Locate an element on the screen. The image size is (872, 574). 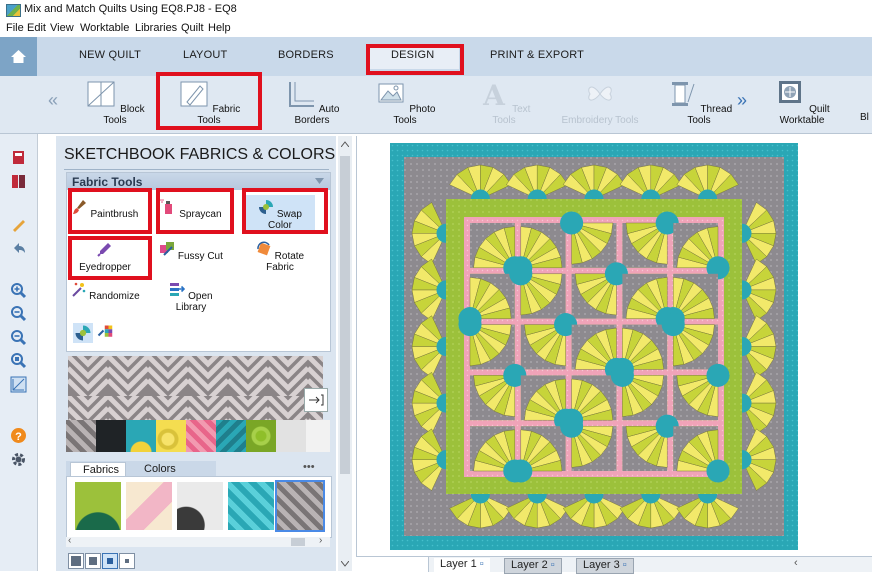
fabric-swatch-gray is located at coordinates (291, 436).